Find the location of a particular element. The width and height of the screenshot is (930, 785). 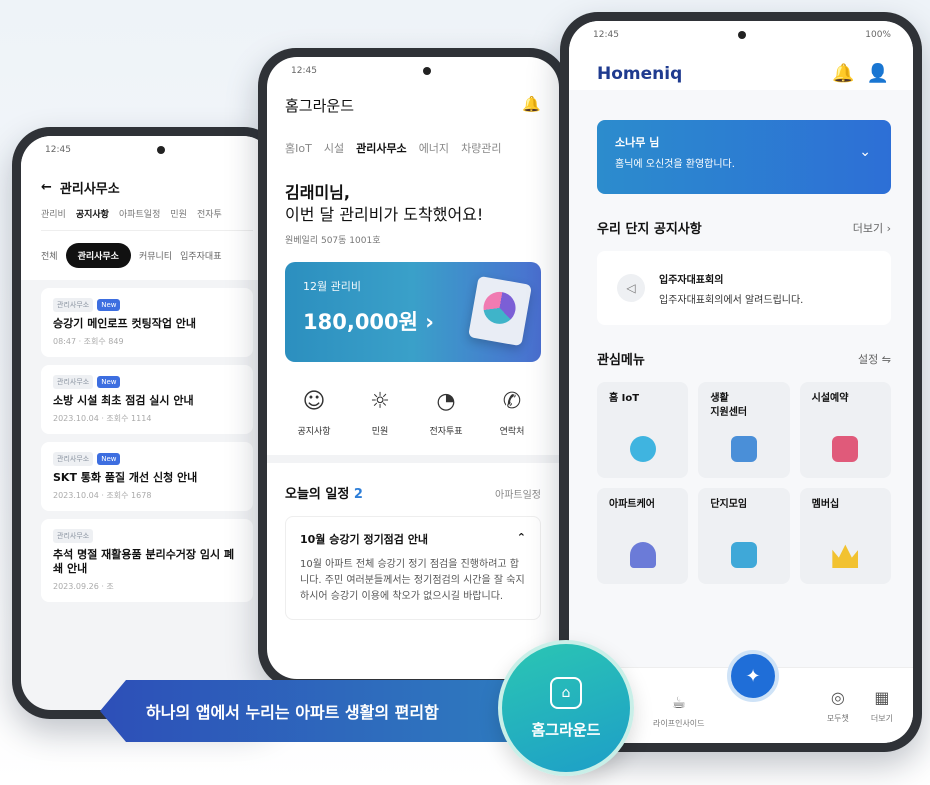

phone-icon: ✆ is located at coordinates (512, 401).